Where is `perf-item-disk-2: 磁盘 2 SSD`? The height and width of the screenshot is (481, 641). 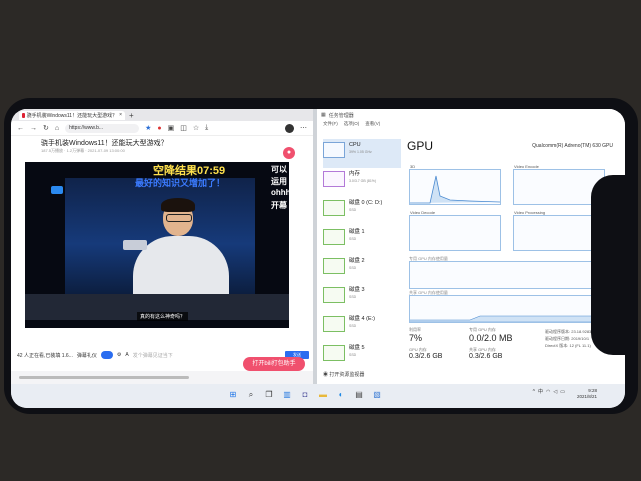
perf-item-disk-2: 磁盘 2 SSD is located at coordinates (362, 269).